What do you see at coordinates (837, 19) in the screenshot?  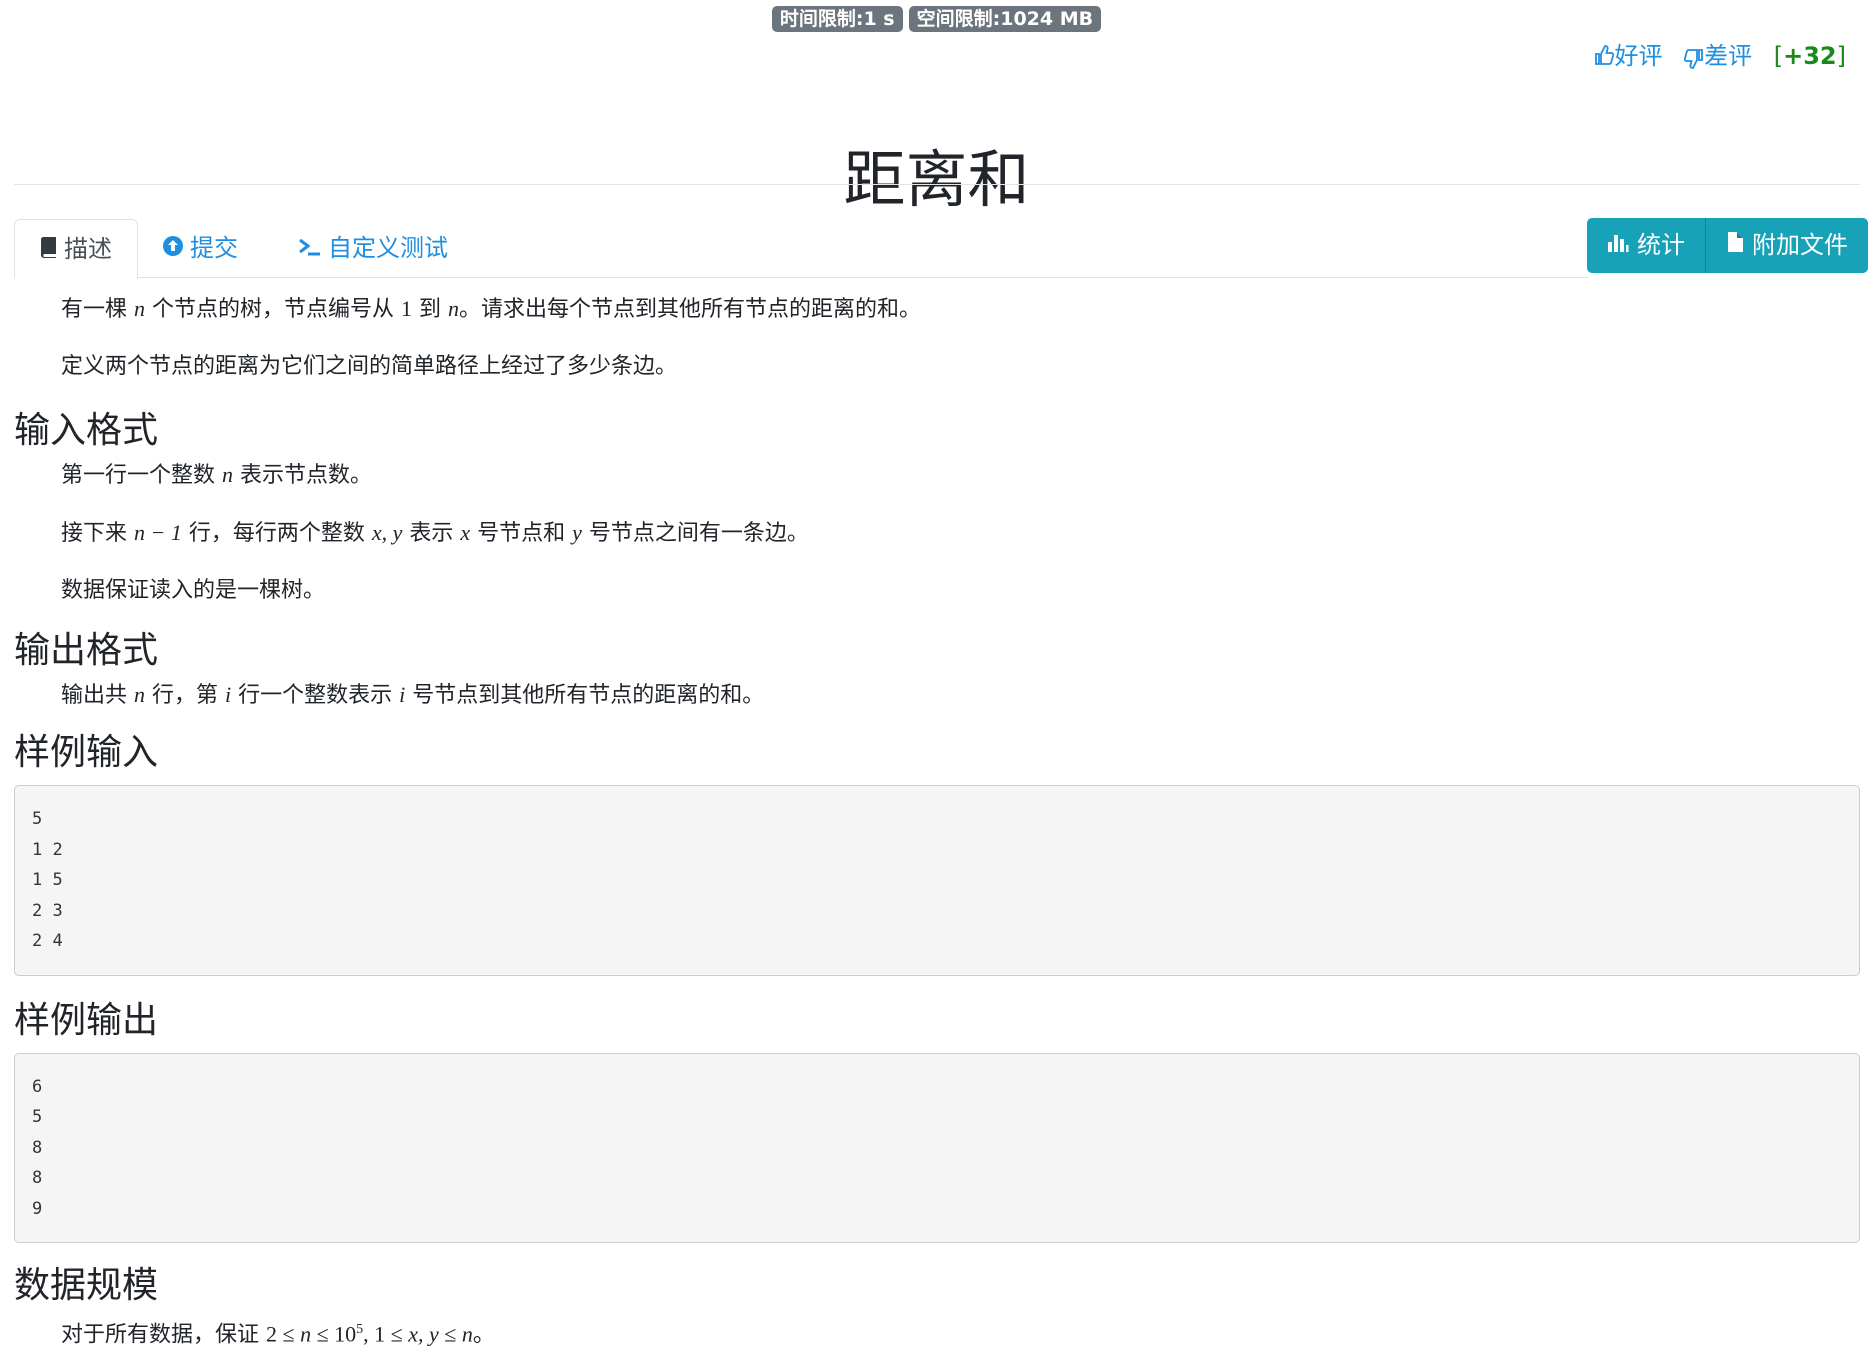 I see `time-limit-badge: 时间限制:1 s` at bounding box center [837, 19].